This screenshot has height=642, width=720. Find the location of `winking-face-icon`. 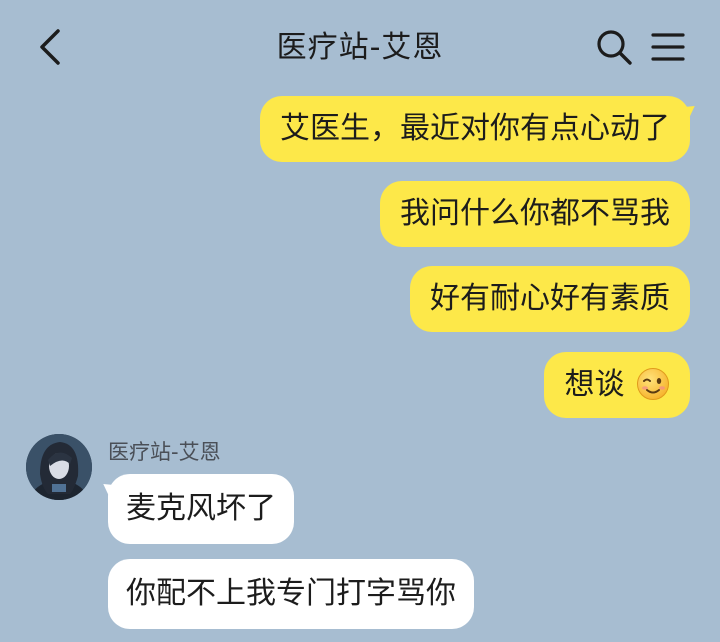

winking-face-icon is located at coordinates (653, 383).